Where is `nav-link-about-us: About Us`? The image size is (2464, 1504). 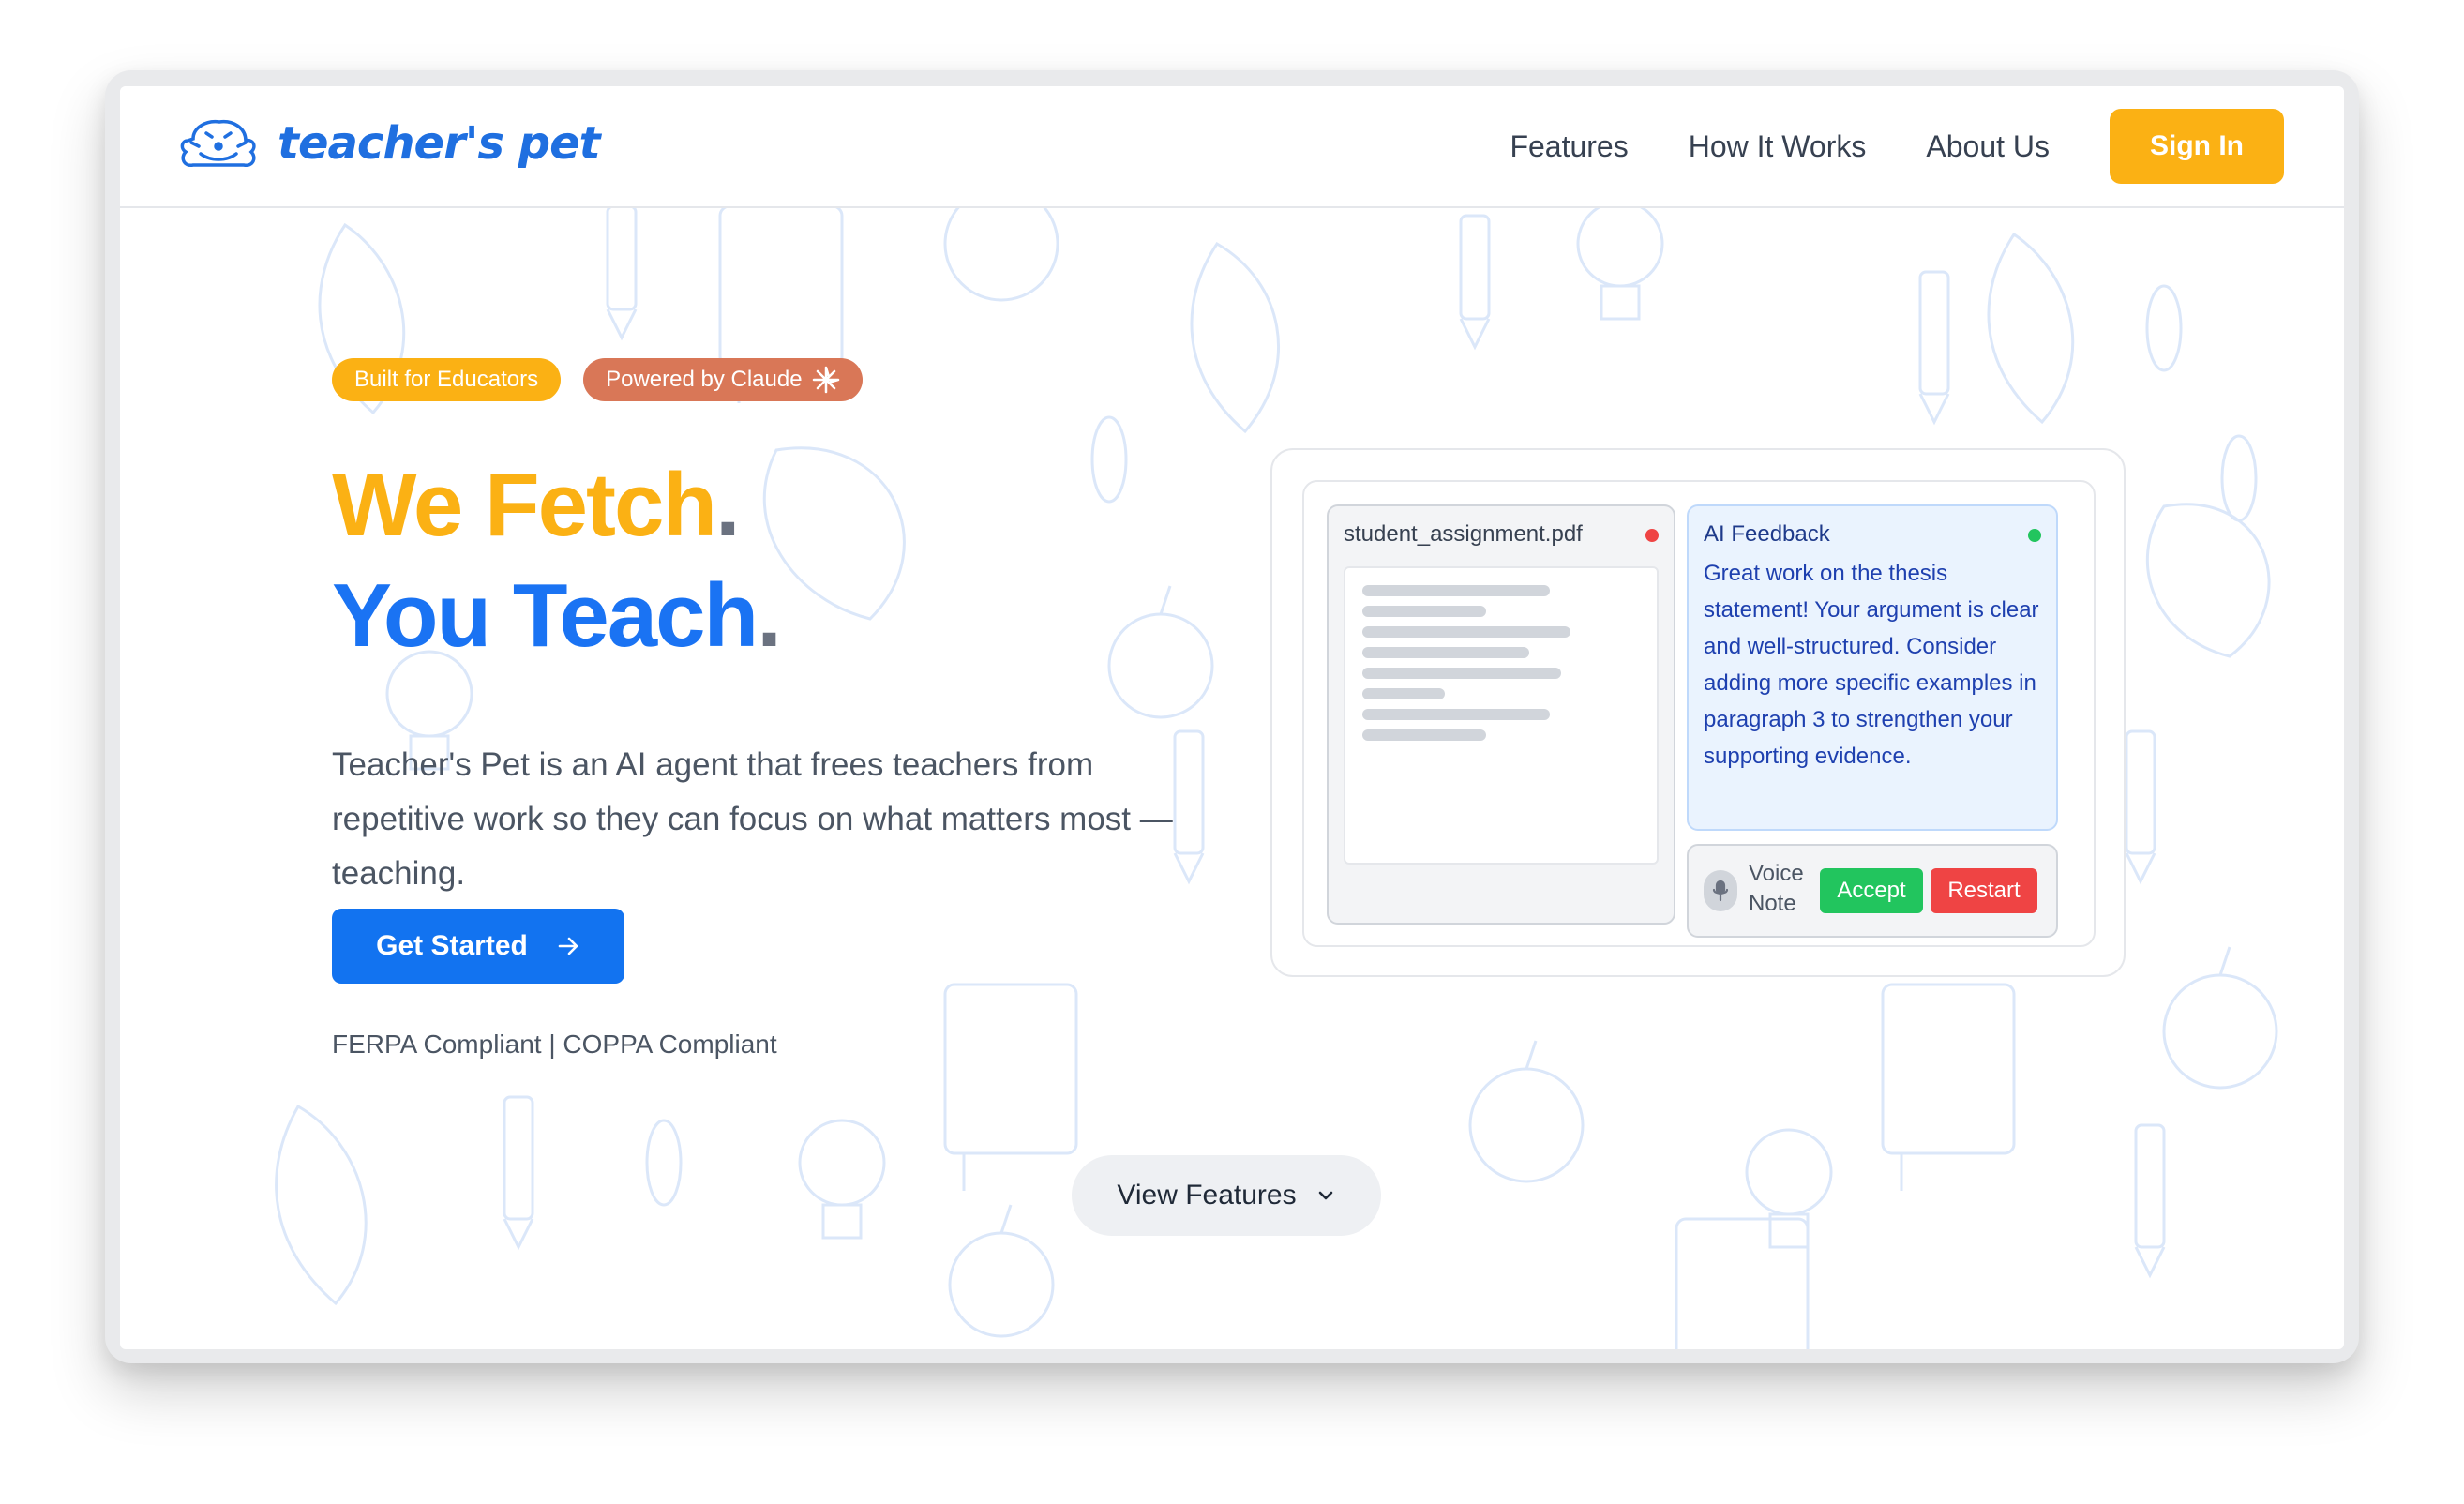 nav-link-about-us: About Us is located at coordinates (1988, 146).